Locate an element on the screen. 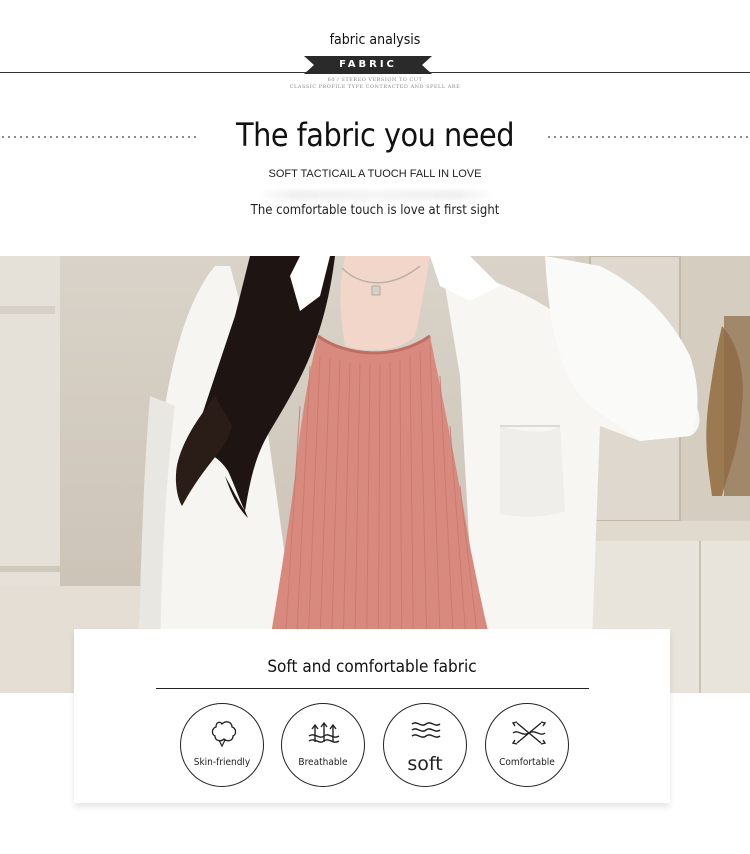 This screenshot has height=854, width=750. feature-skin-friendly: Skin-friendly is located at coordinates (222, 745).